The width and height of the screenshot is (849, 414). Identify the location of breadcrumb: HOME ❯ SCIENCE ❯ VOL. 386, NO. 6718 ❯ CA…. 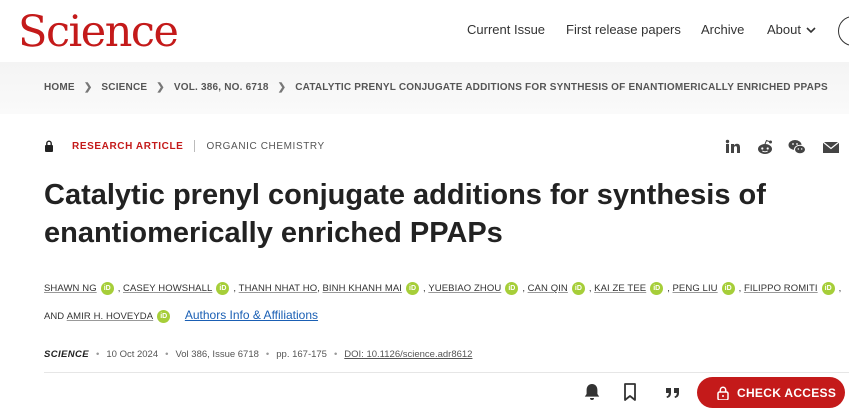
(436, 87).